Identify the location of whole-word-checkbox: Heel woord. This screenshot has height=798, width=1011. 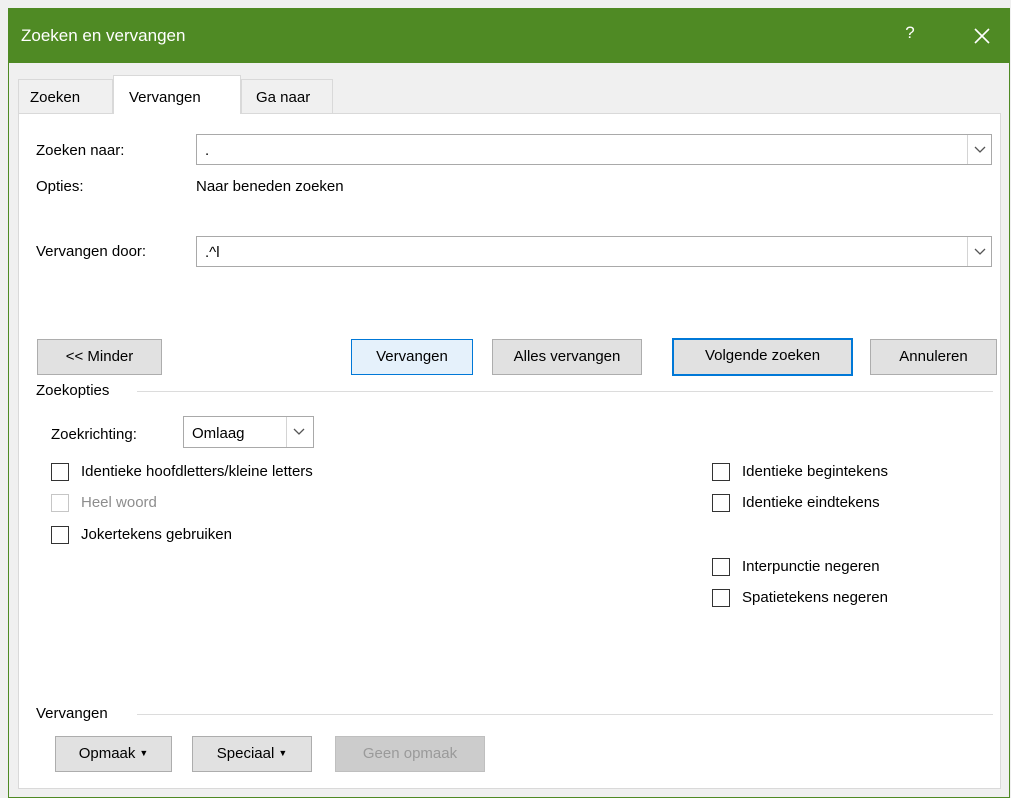
(151, 503).